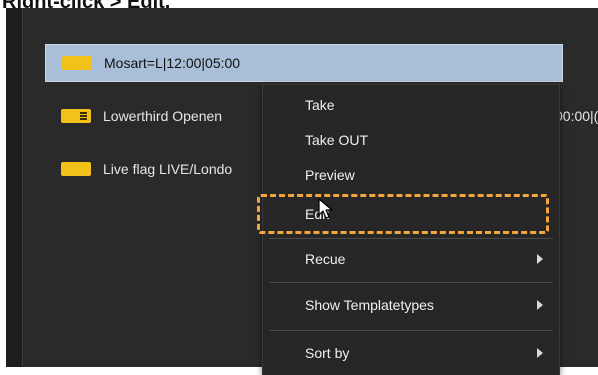 The width and height of the screenshot is (598, 375). What do you see at coordinates (369, 305) in the screenshot?
I see `menu-item-label: Show Templatetypes` at bounding box center [369, 305].